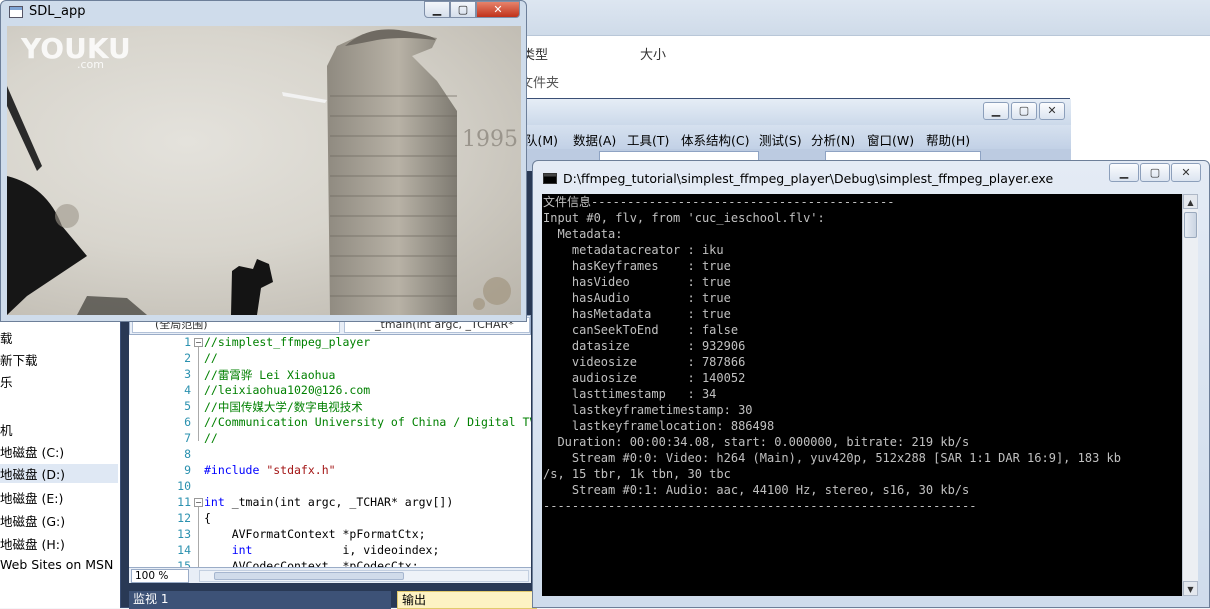  What do you see at coordinates (6, 429) in the screenshot?
I see `nav-item-computer: 机` at bounding box center [6, 429].